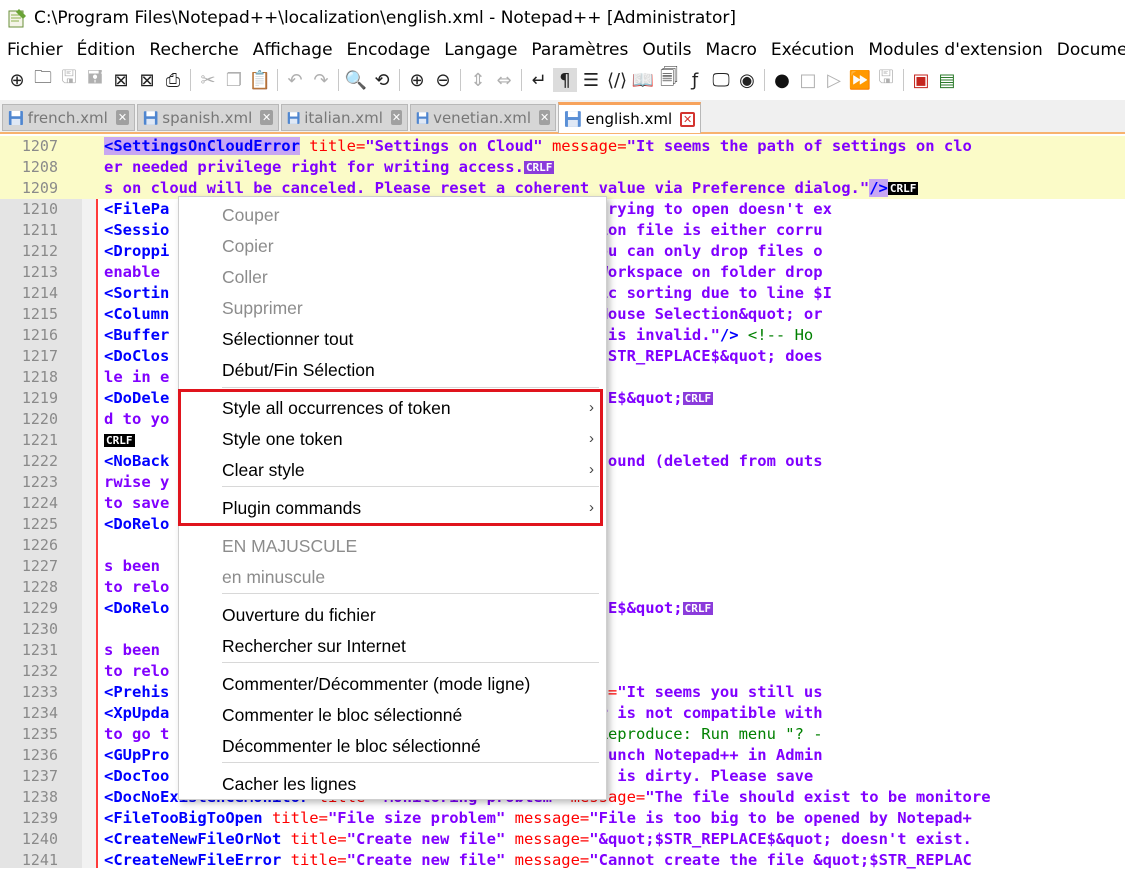 The height and width of the screenshot is (871, 1125). What do you see at coordinates (121, 80) in the screenshot?
I see `close-icon: ⊠` at bounding box center [121, 80].